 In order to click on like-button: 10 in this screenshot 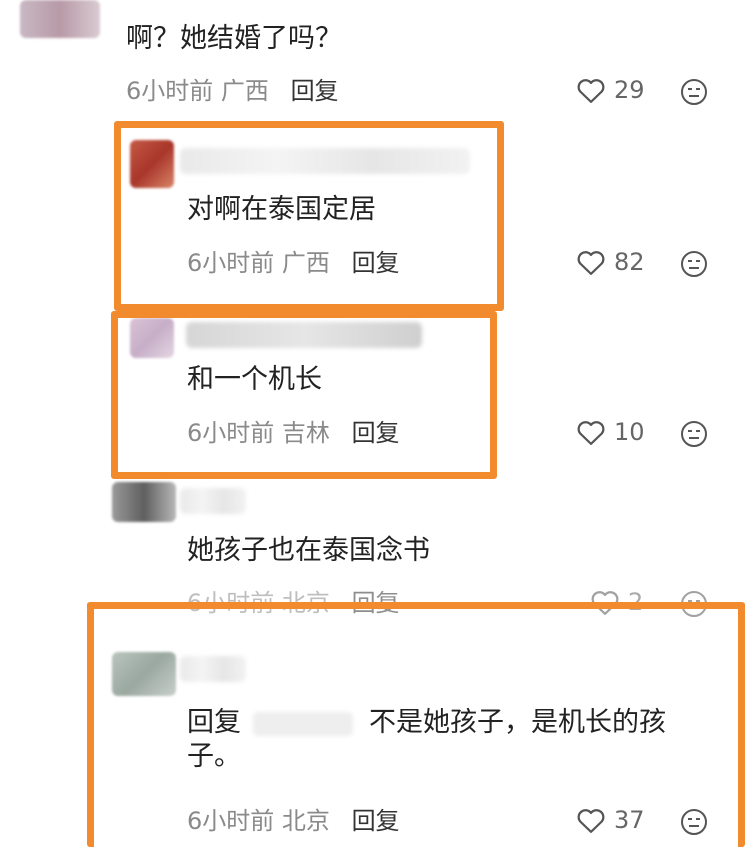, I will do `click(610, 432)`.